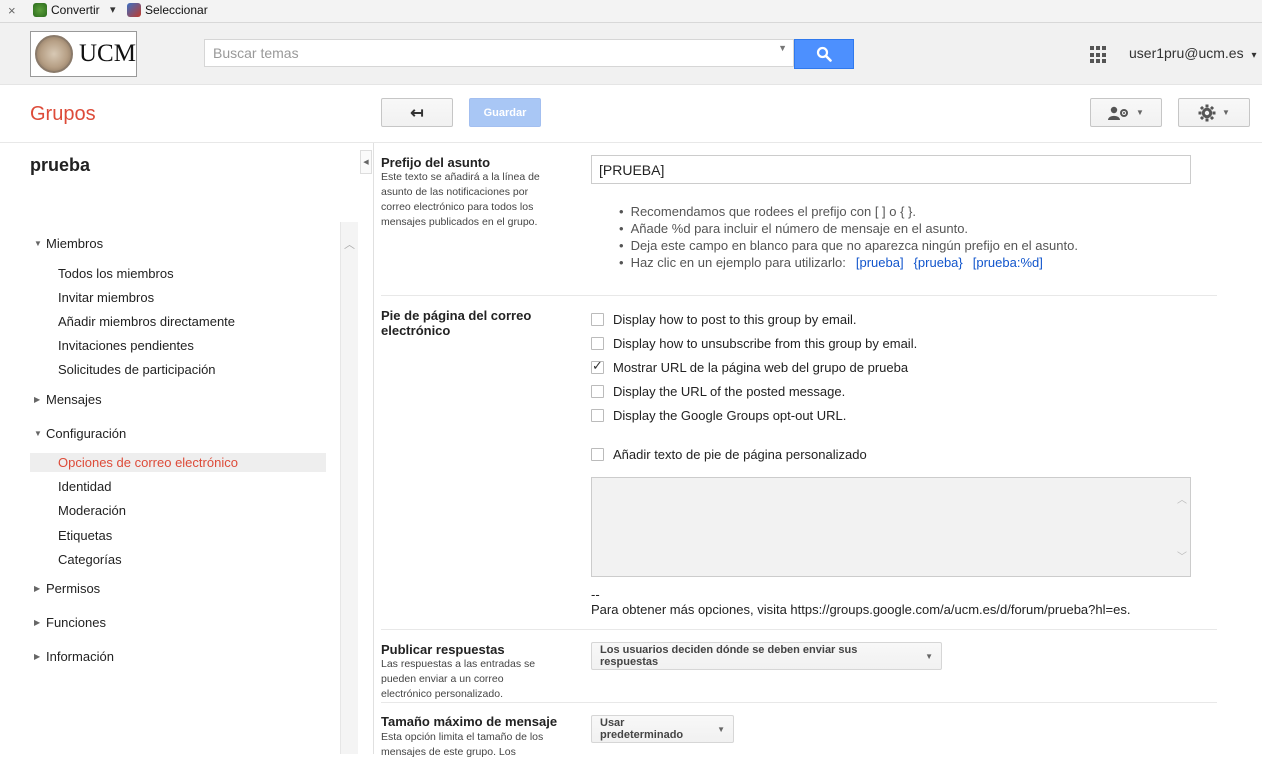  I want to click on sidebar-item-invitaciones-pendientes: Invitaciones pendientes, so click(126, 345).